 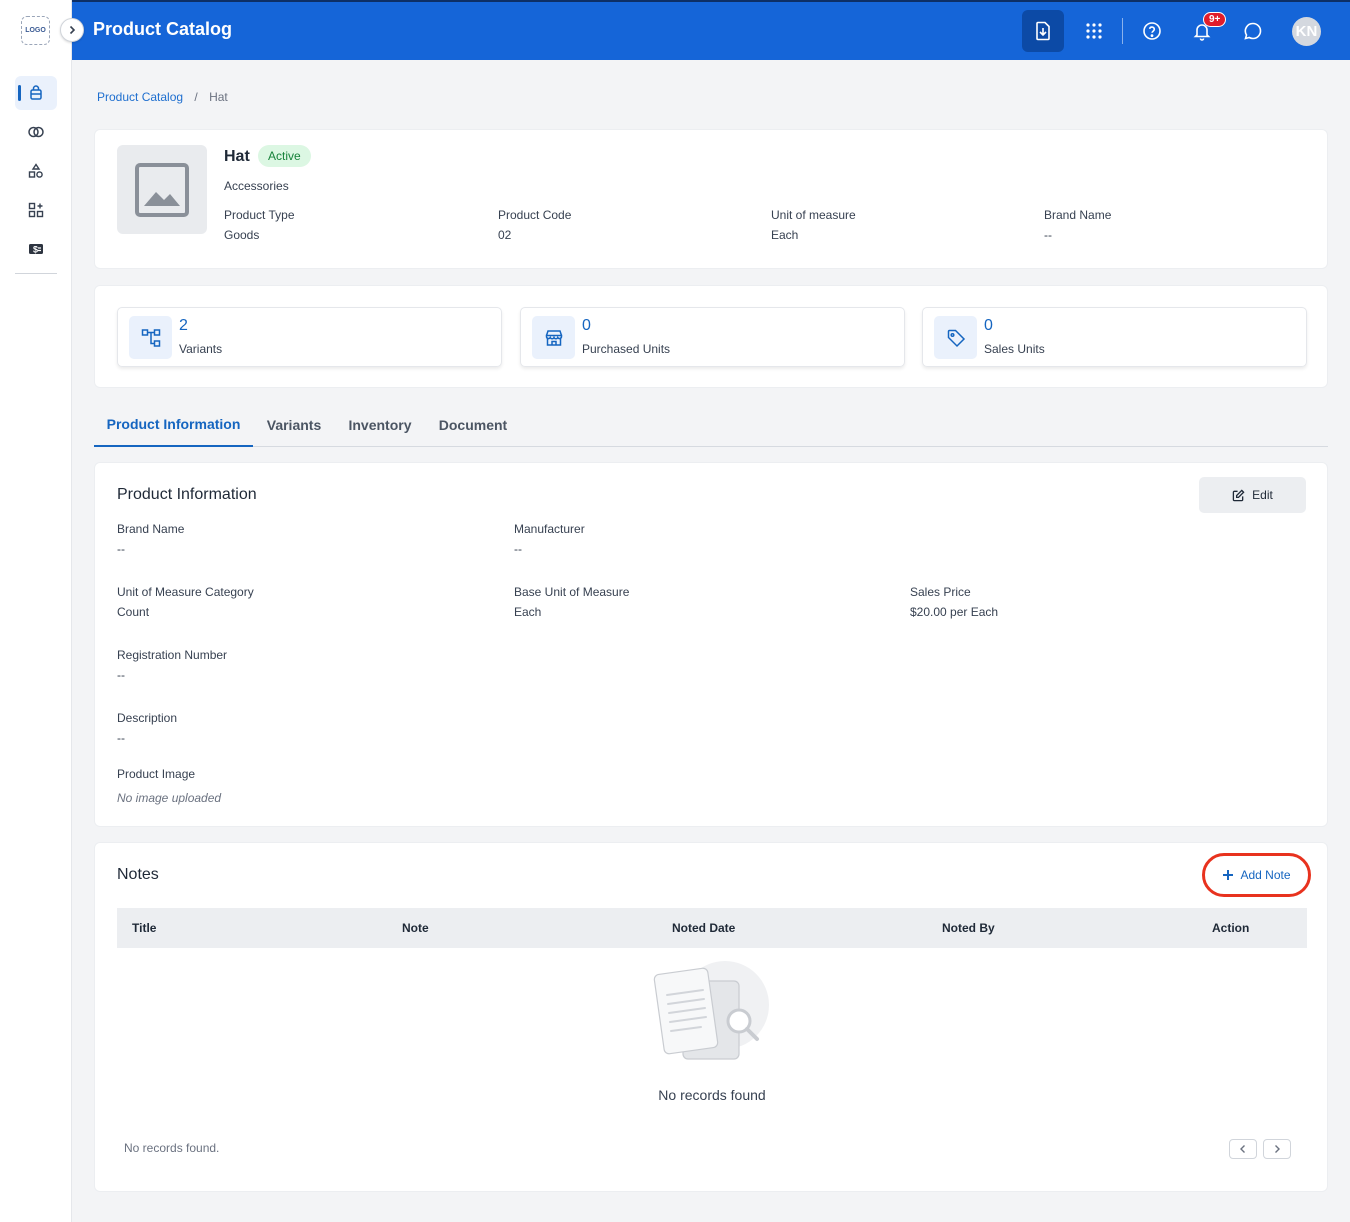 What do you see at coordinates (1231, 928) in the screenshot?
I see `column-action: Action` at bounding box center [1231, 928].